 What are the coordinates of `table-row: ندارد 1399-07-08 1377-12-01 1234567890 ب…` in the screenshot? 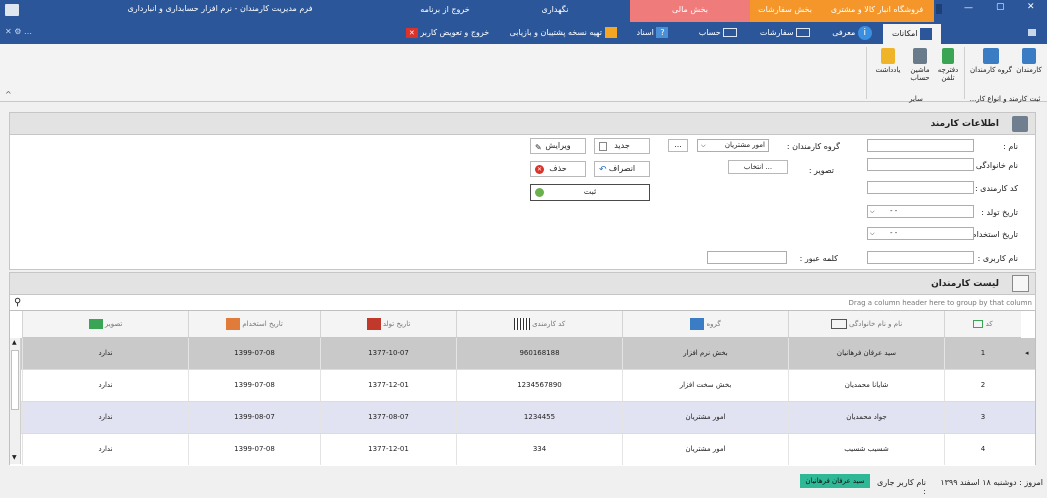 It's located at (522, 386).